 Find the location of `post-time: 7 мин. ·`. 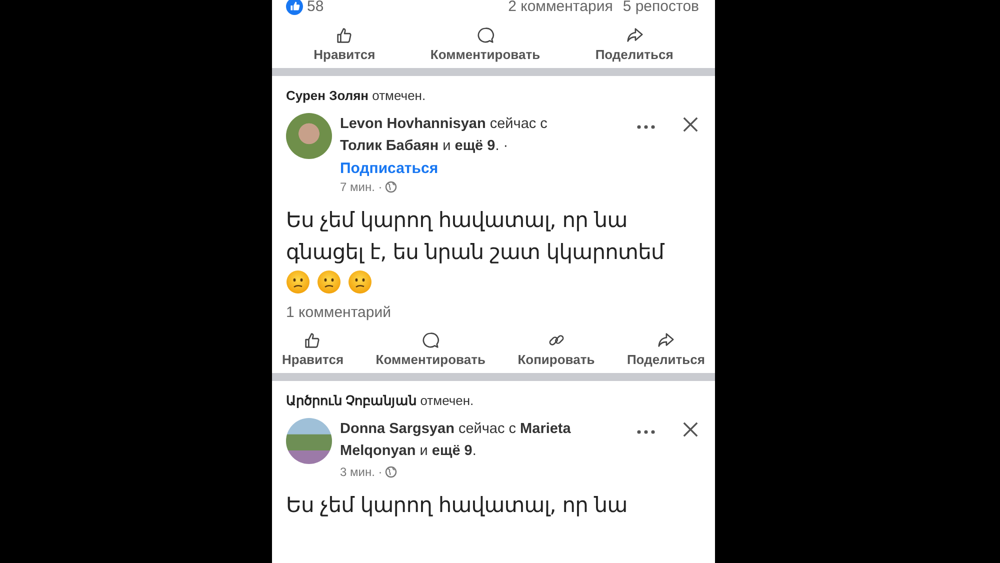

post-time: 7 мин. · is located at coordinates (361, 187).